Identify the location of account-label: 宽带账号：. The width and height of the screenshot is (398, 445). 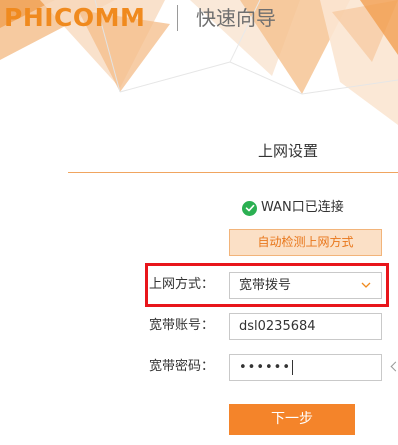
(181, 325).